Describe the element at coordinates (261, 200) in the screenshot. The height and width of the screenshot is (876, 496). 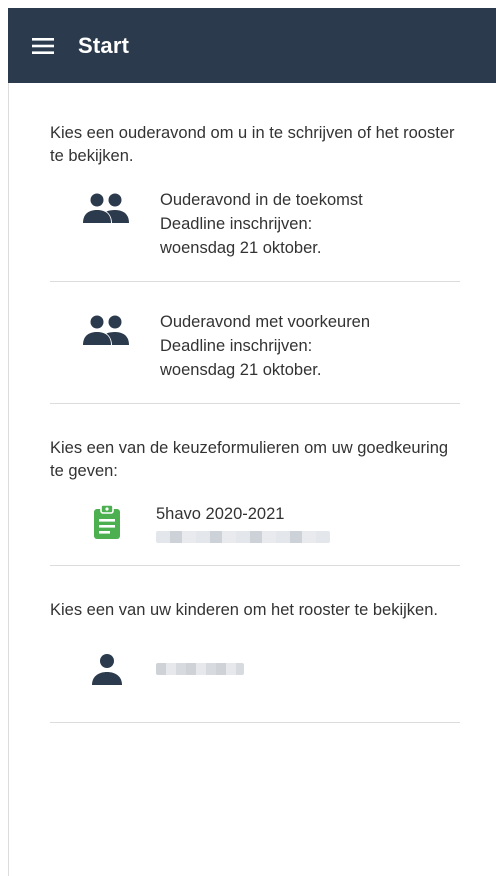
I see `evening-title: Ouderavond in de toekomst` at that location.